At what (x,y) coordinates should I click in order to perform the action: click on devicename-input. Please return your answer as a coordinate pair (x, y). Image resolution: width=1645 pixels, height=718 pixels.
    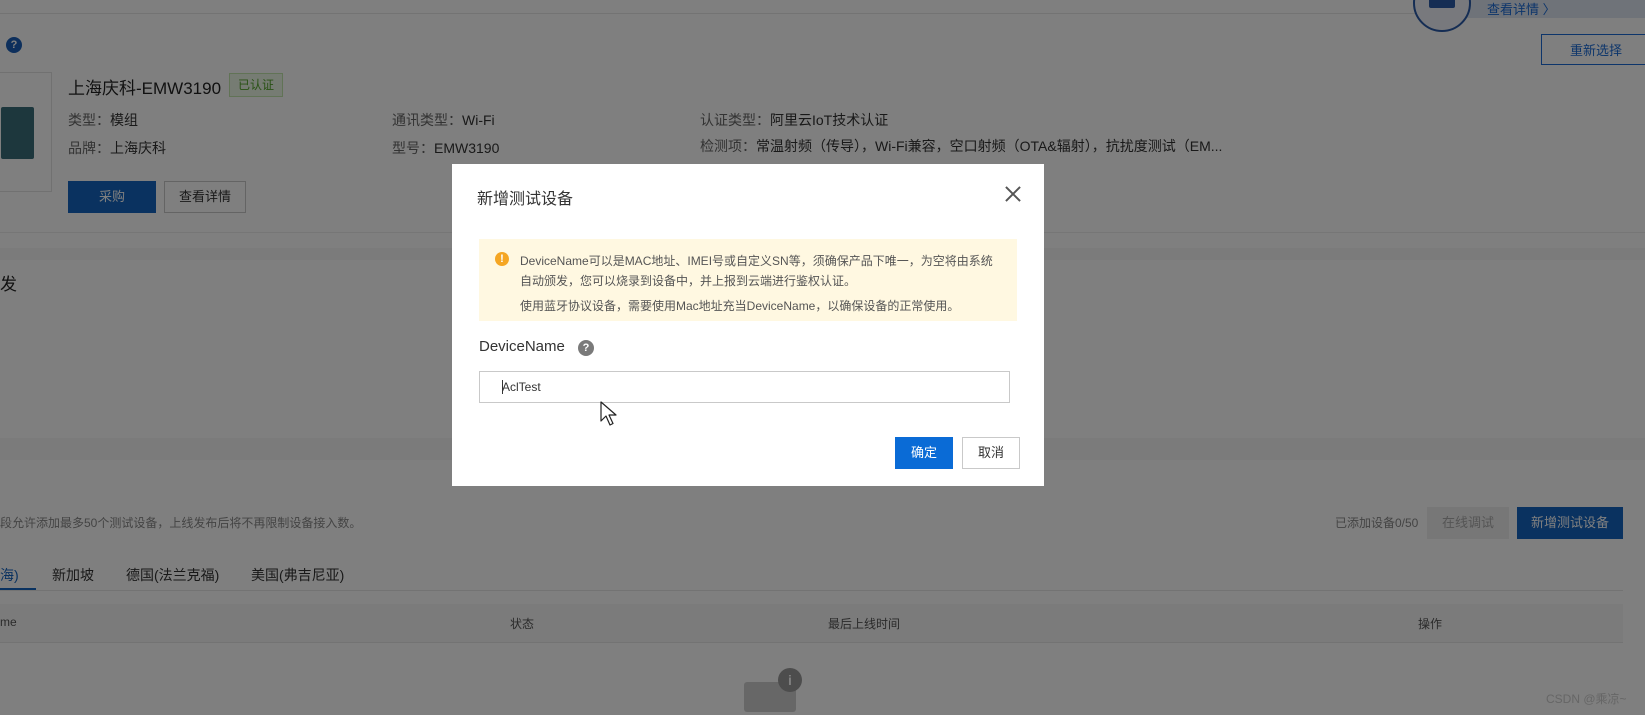
    Looking at the image, I should click on (744, 387).